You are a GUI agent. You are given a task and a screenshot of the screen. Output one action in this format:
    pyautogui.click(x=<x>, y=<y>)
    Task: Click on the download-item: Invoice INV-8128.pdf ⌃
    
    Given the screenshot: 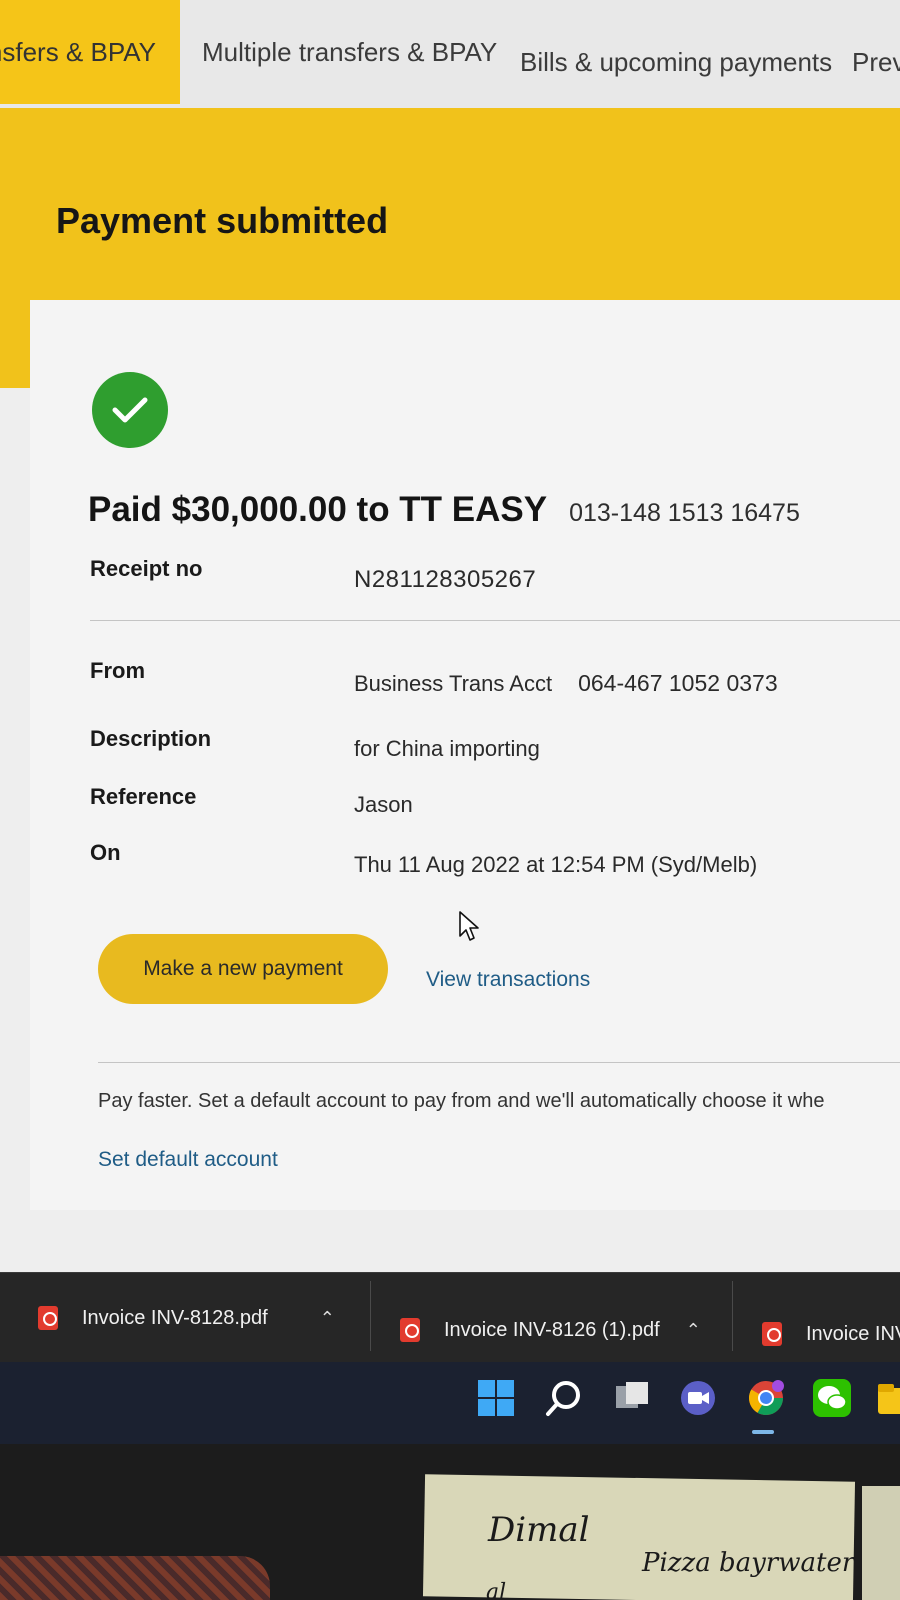 What is the action you would take?
    pyautogui.click(x=186, y=1318)
    